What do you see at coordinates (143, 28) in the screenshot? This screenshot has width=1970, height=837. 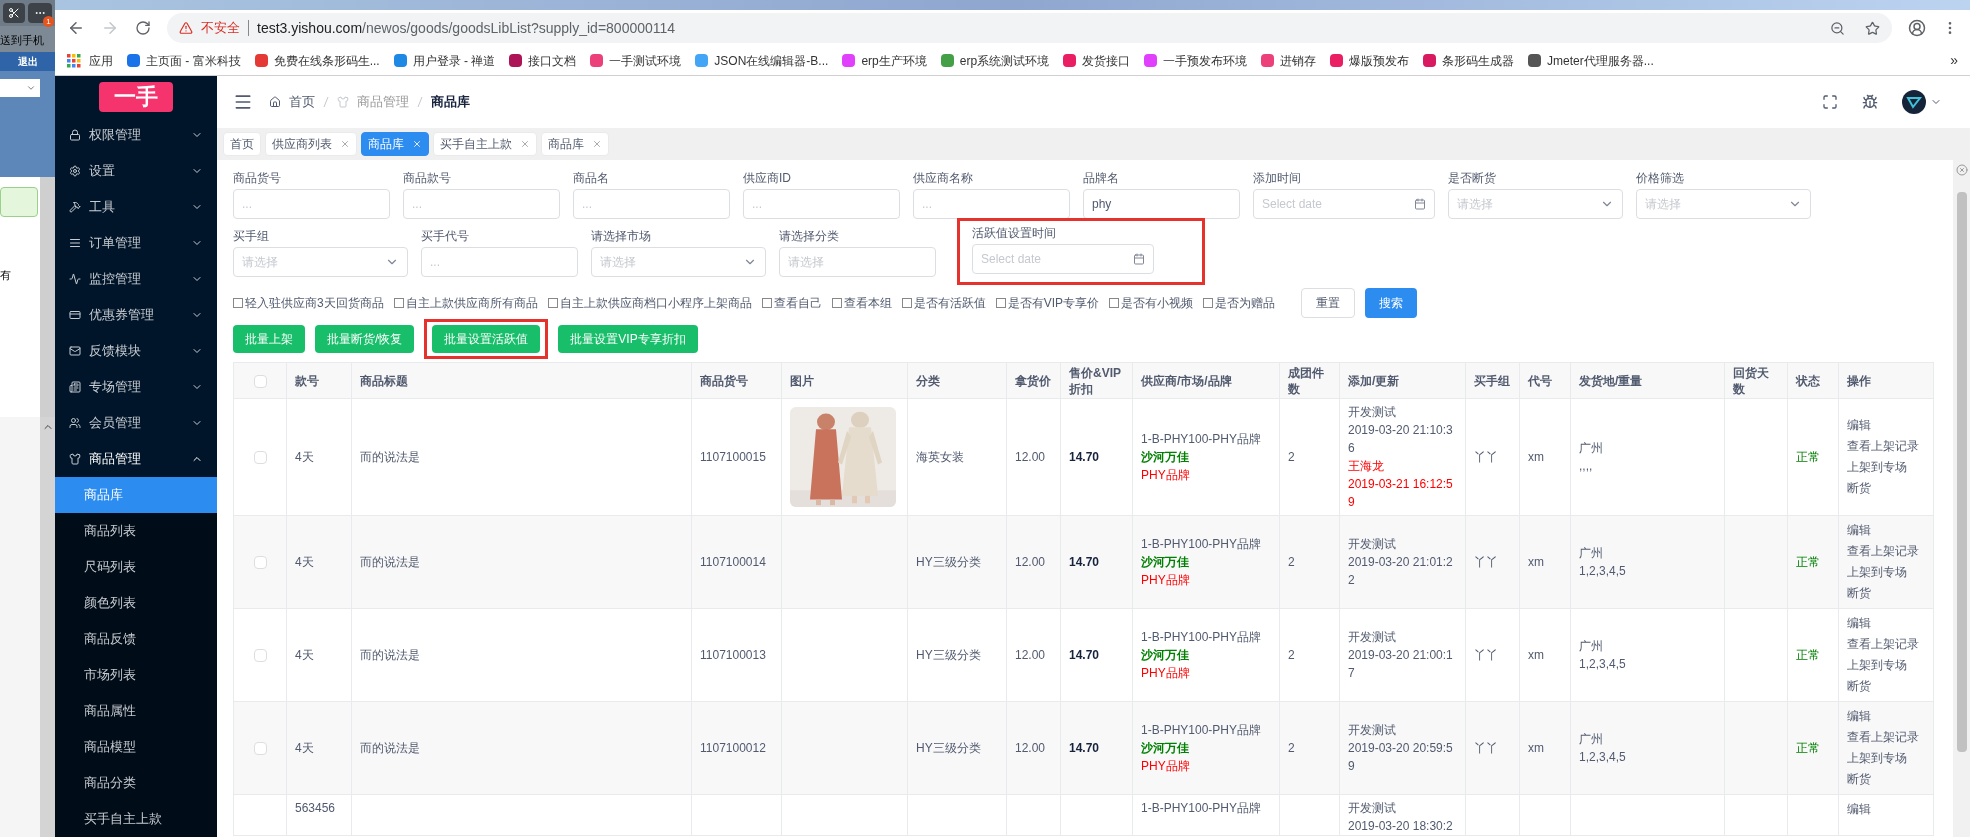 I see `reload-icon` at bounding box center [143, 28].